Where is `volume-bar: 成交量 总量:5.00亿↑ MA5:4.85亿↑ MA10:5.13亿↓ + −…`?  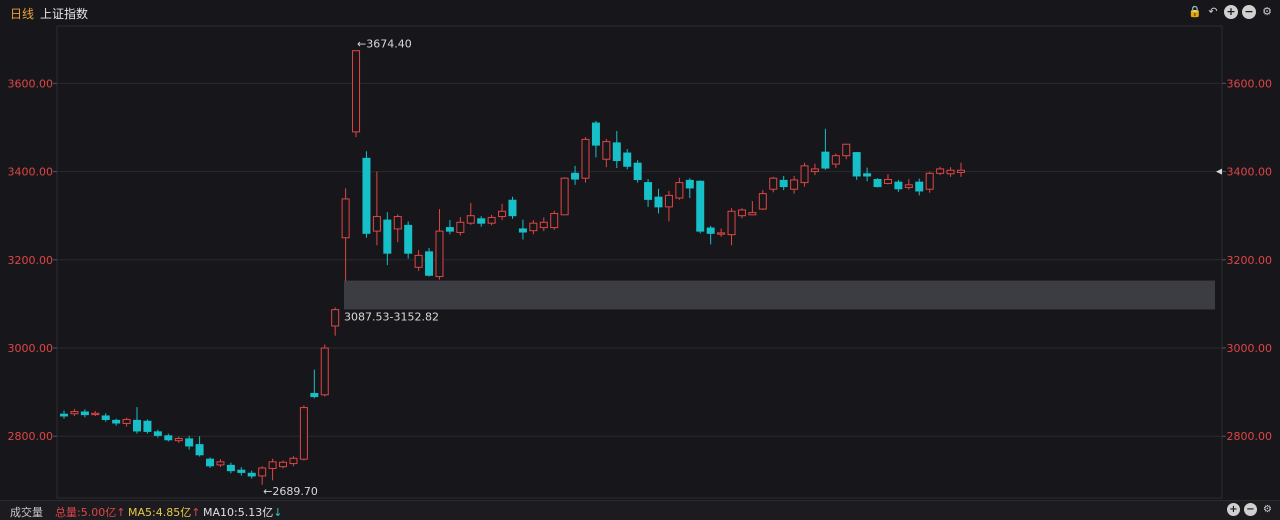
volume-bar: 成交量 总量:5.00亿↑ MA5:4.85亿↑ MA10:5.13亿↓ + −… is located at coordinates (640, 510).